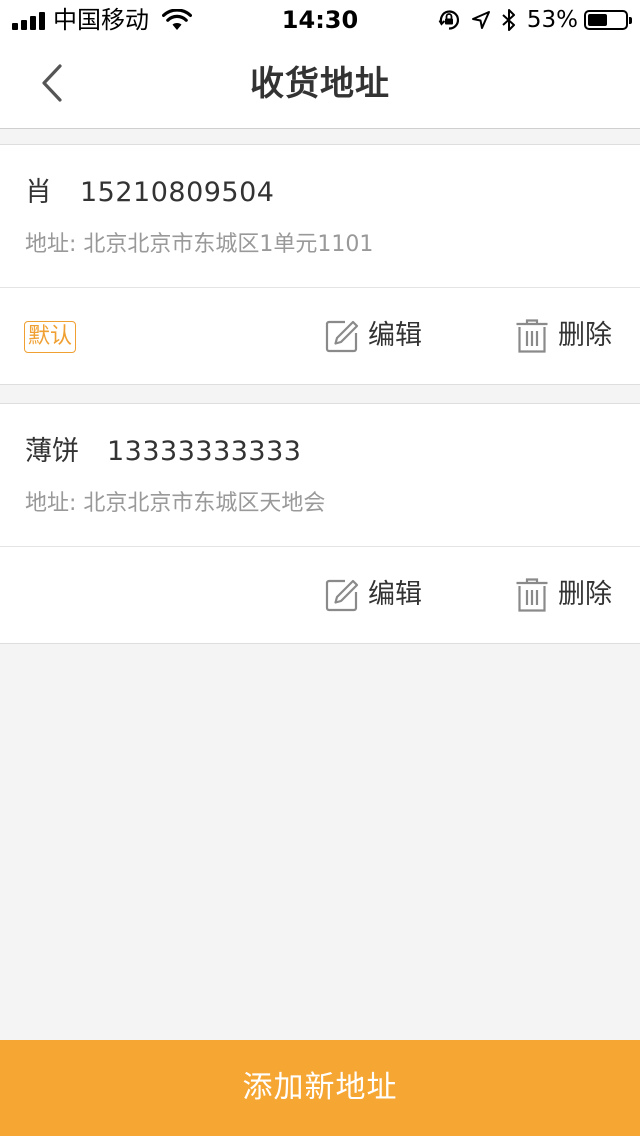  Describe the element at coordinates (38, 192) in the screenshot. I see `contact-name: 肖` at that location.